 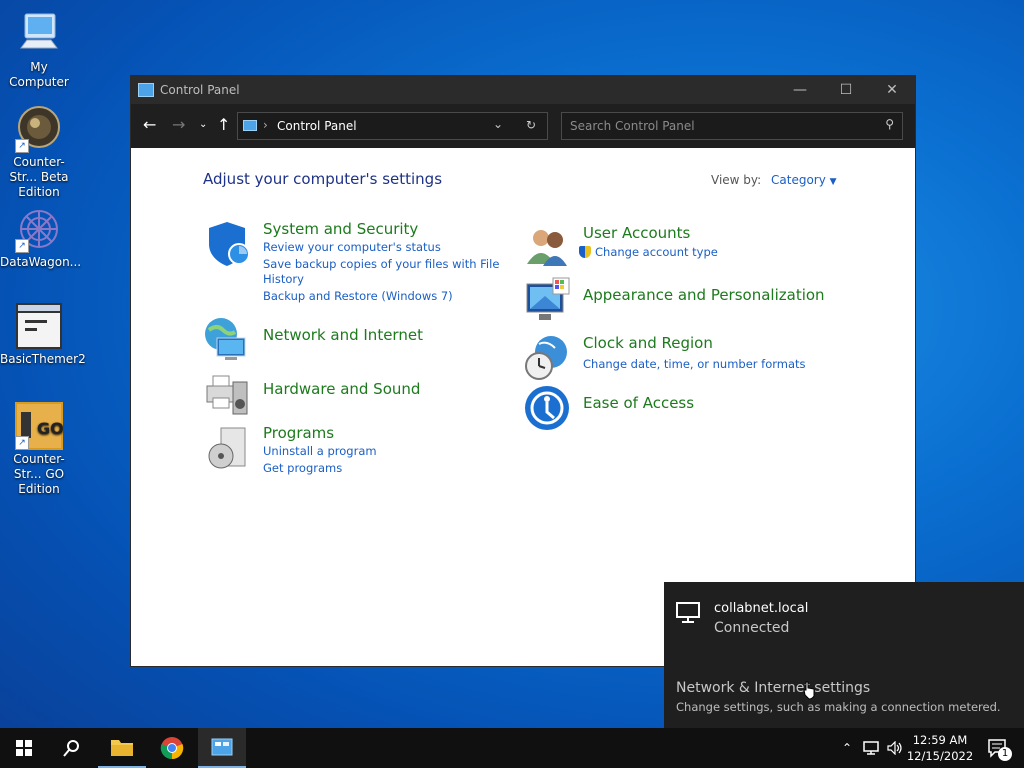 What do you see at coordinates (203, 125) in the screenshot?
I see `recent-locations-chevron-icon: ⌄` at bounding box center [203, 125].